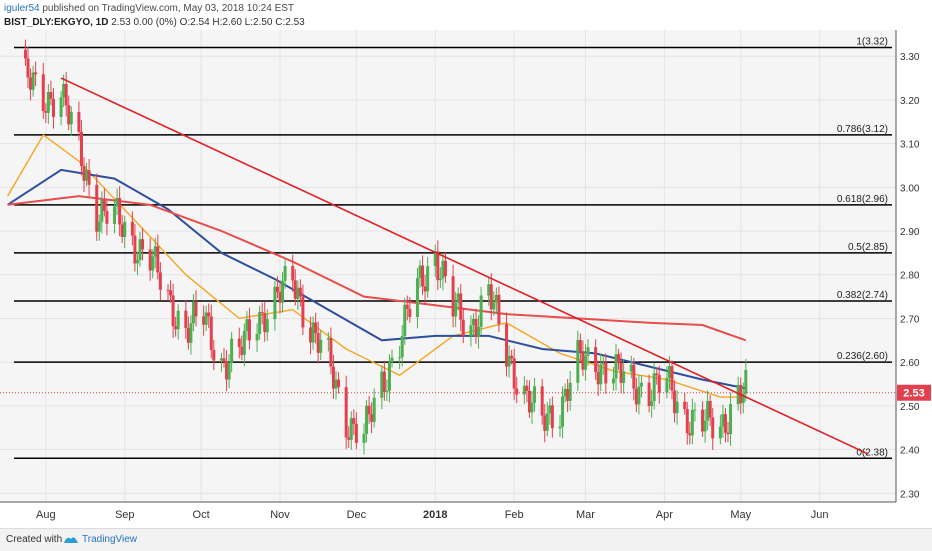  I want to click on created-with-text: Created with, so click(34, 539).